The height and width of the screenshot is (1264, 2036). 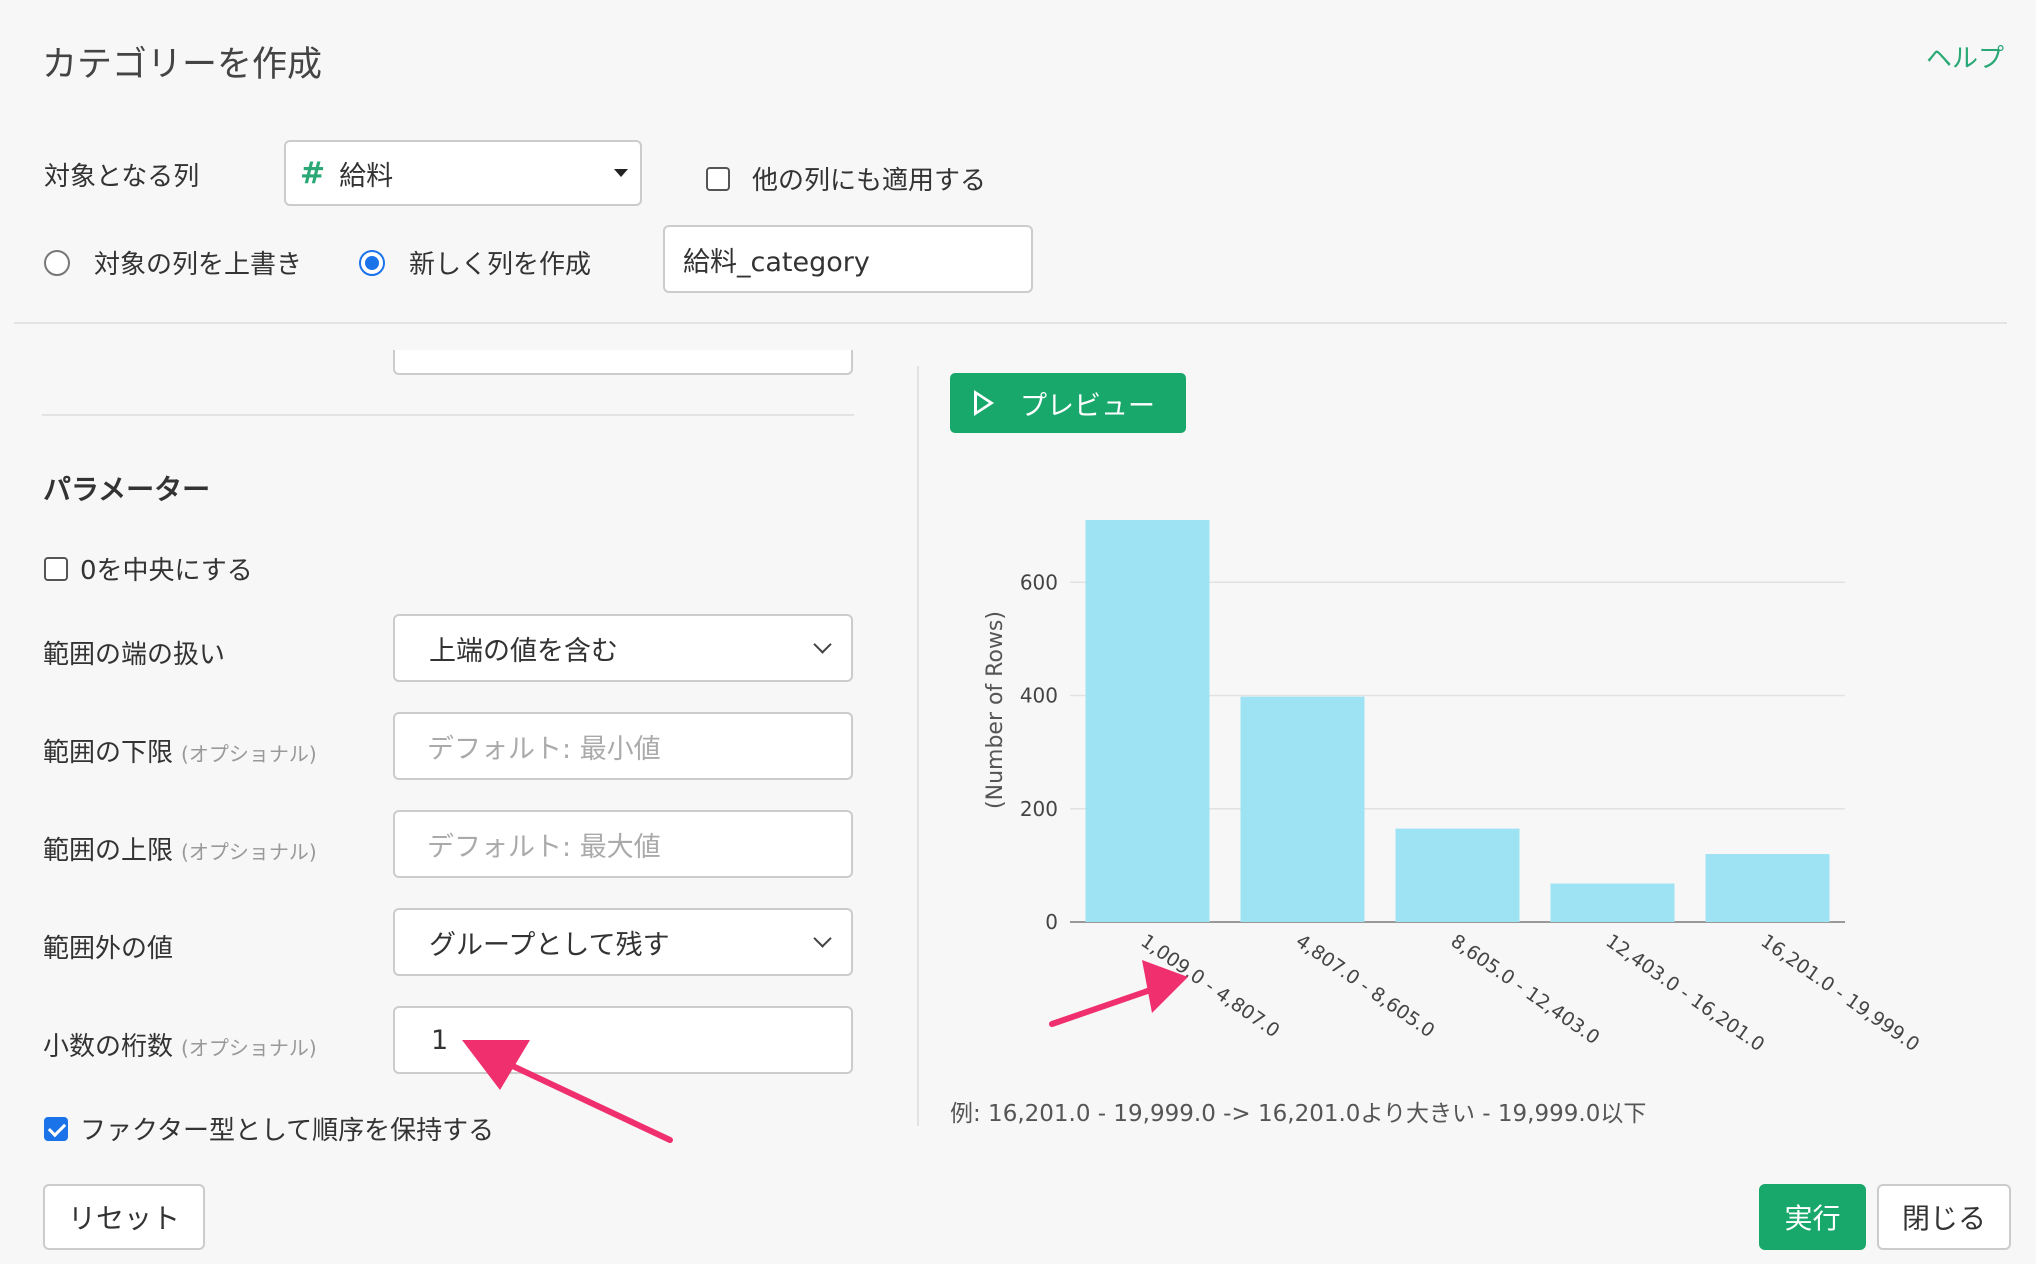 I want to click on reset-button: リセット, so click(x=124, y=1217).